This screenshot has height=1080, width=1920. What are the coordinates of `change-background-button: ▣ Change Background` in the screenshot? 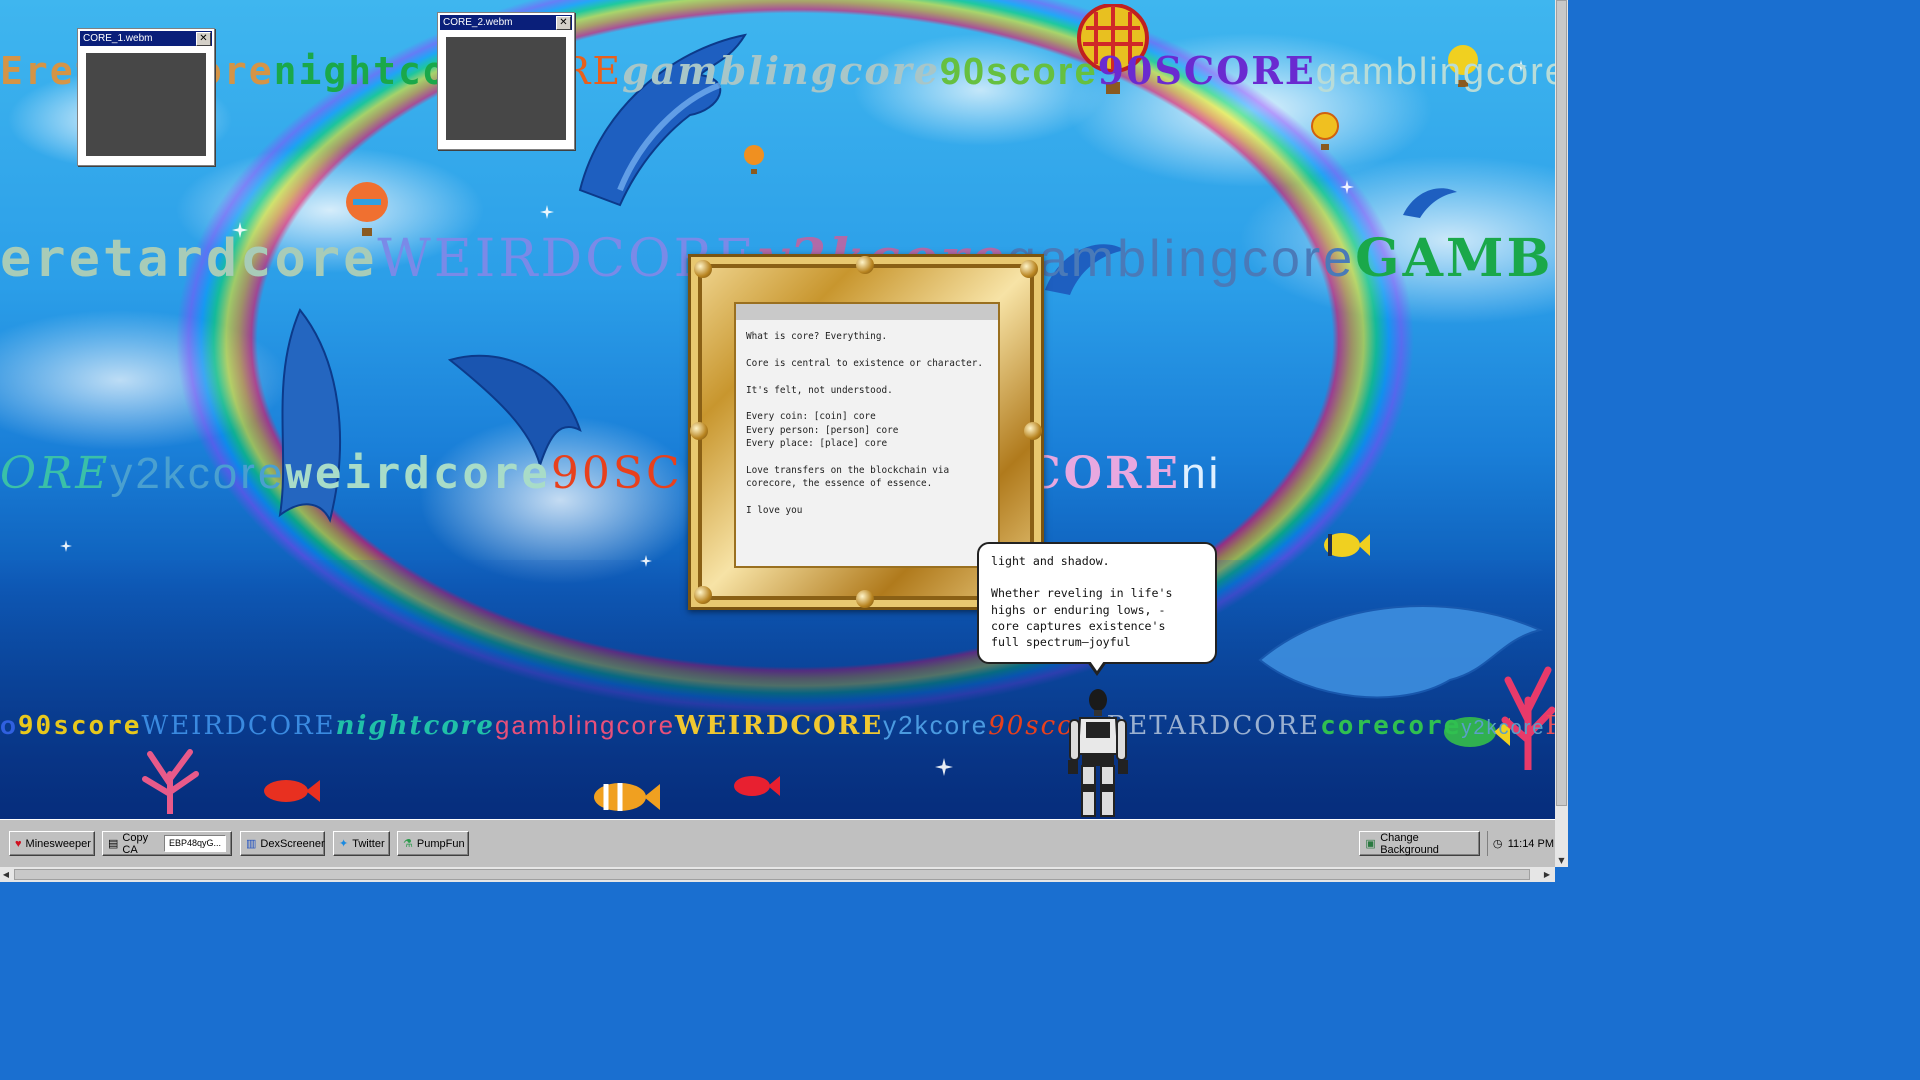 It's located at (1419, 843).